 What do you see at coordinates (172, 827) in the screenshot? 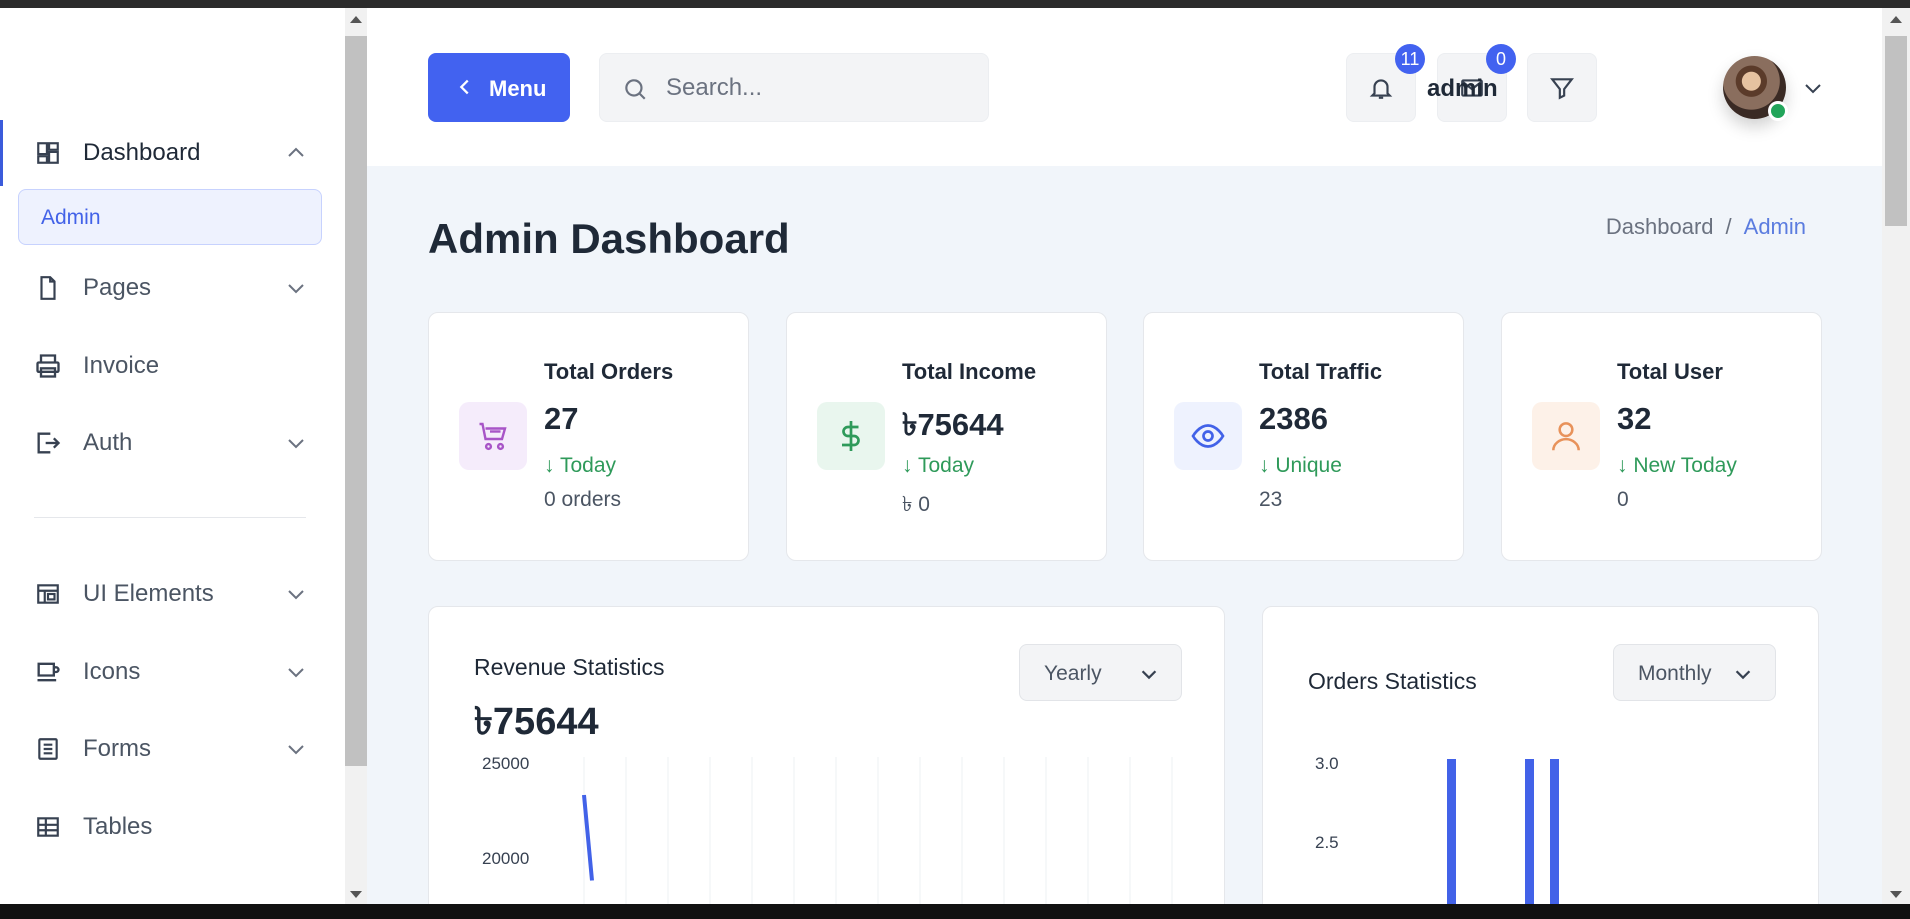
I see `sidebar-item-tables: Tables` at bounding box center [172, 827].